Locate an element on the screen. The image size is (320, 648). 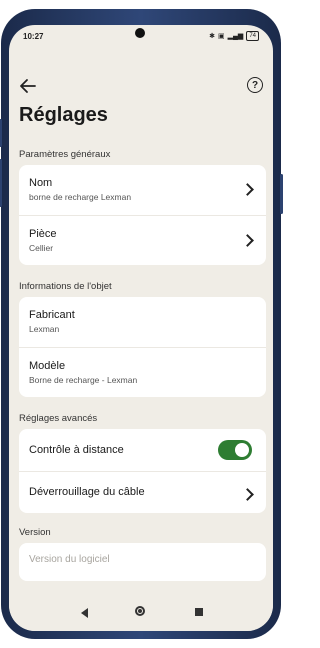
status-bar: 10:27 ✱ ▣ ▂▄▆ 74 is located at coordinates (141, 36).